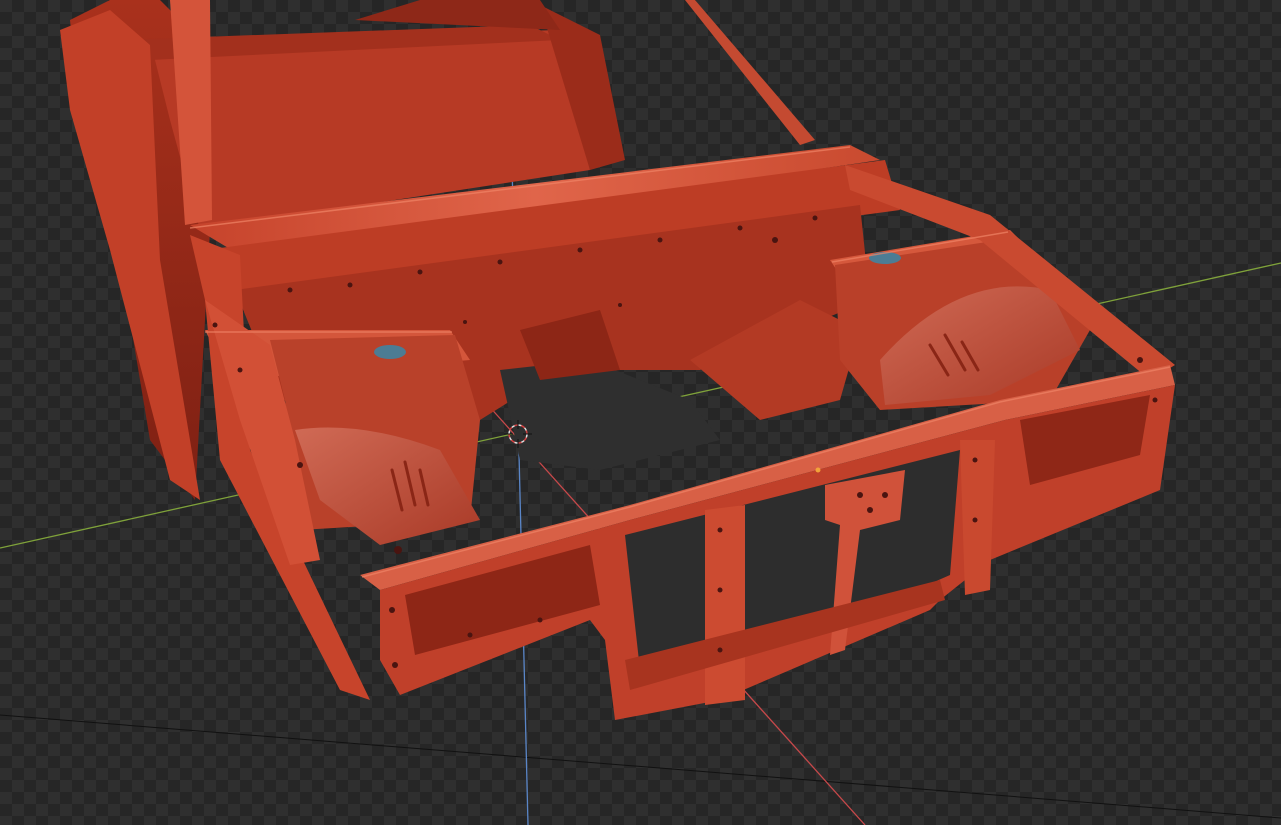 Image resolution: width=1281 pixels, height=825 pixels. Describe the element at coordinates (725, 605) in the screenshot. I see `radiator-upright-left` at that location.